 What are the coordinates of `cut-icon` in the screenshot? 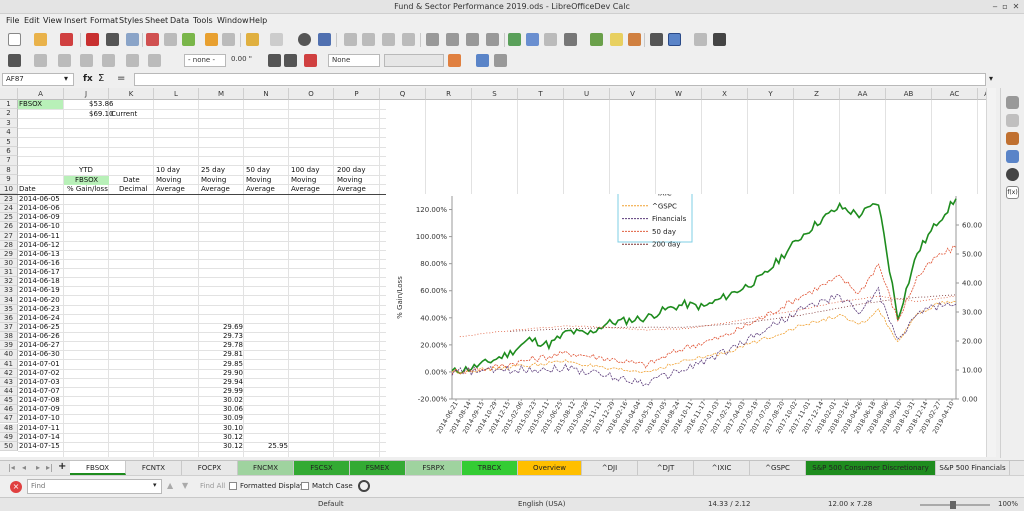 It's located at (152, 39).